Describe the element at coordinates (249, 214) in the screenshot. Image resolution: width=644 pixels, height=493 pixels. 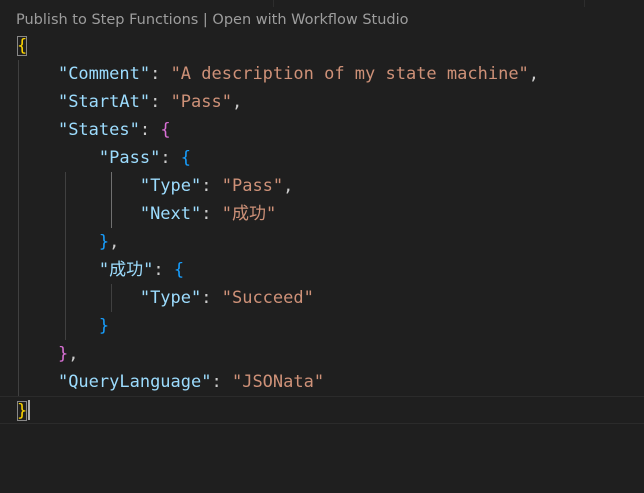
I see `json-string: "成功"` at that location.